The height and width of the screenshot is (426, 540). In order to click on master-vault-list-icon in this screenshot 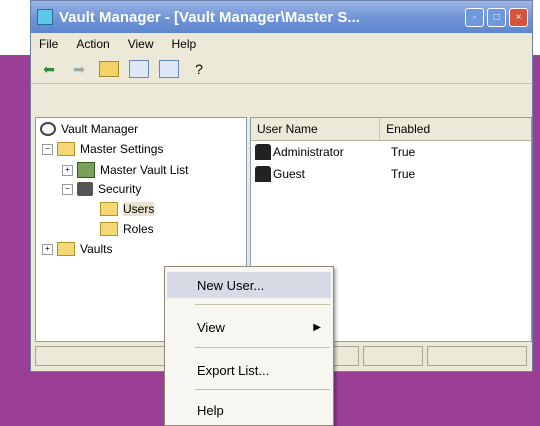, I will do `click(86, 170)`.